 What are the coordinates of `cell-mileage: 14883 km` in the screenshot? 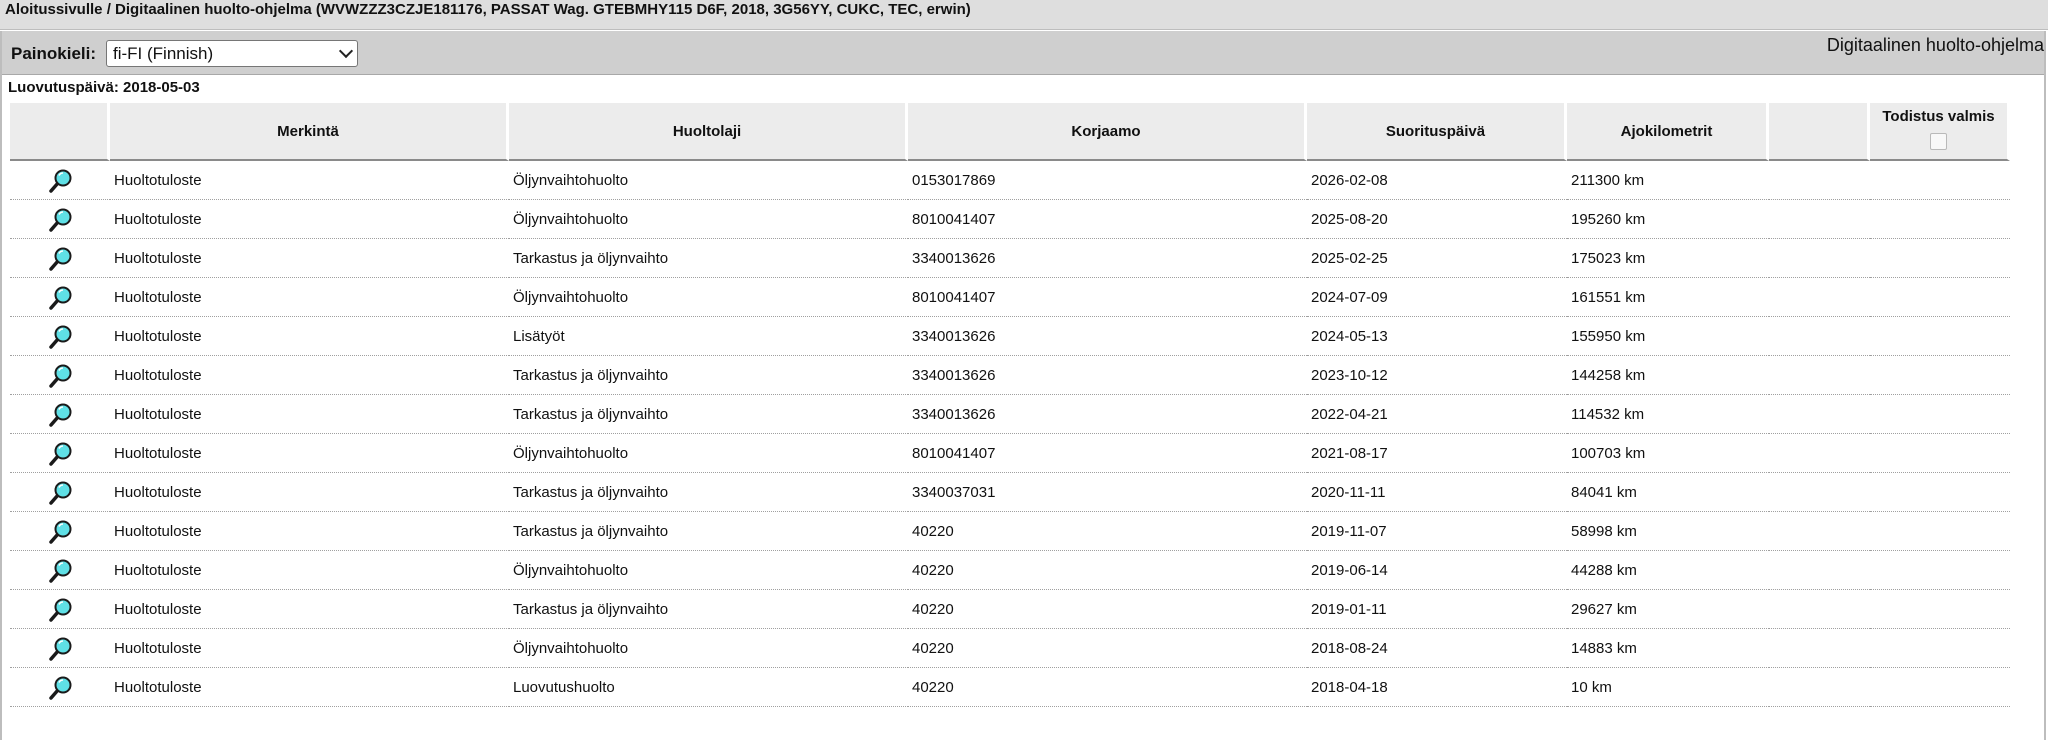 It's located at (1668, 648).